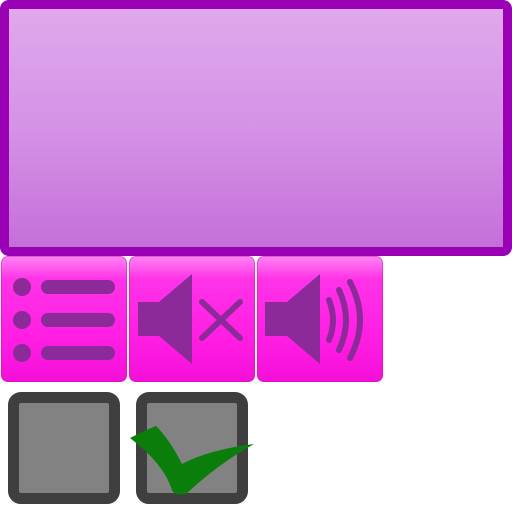 The width and height of the screenshot is (512, 512). What do you see at coordinates (64, 448) in the screenshot?
I see `checkbox-unchecked` at bounding box center [64, 448].